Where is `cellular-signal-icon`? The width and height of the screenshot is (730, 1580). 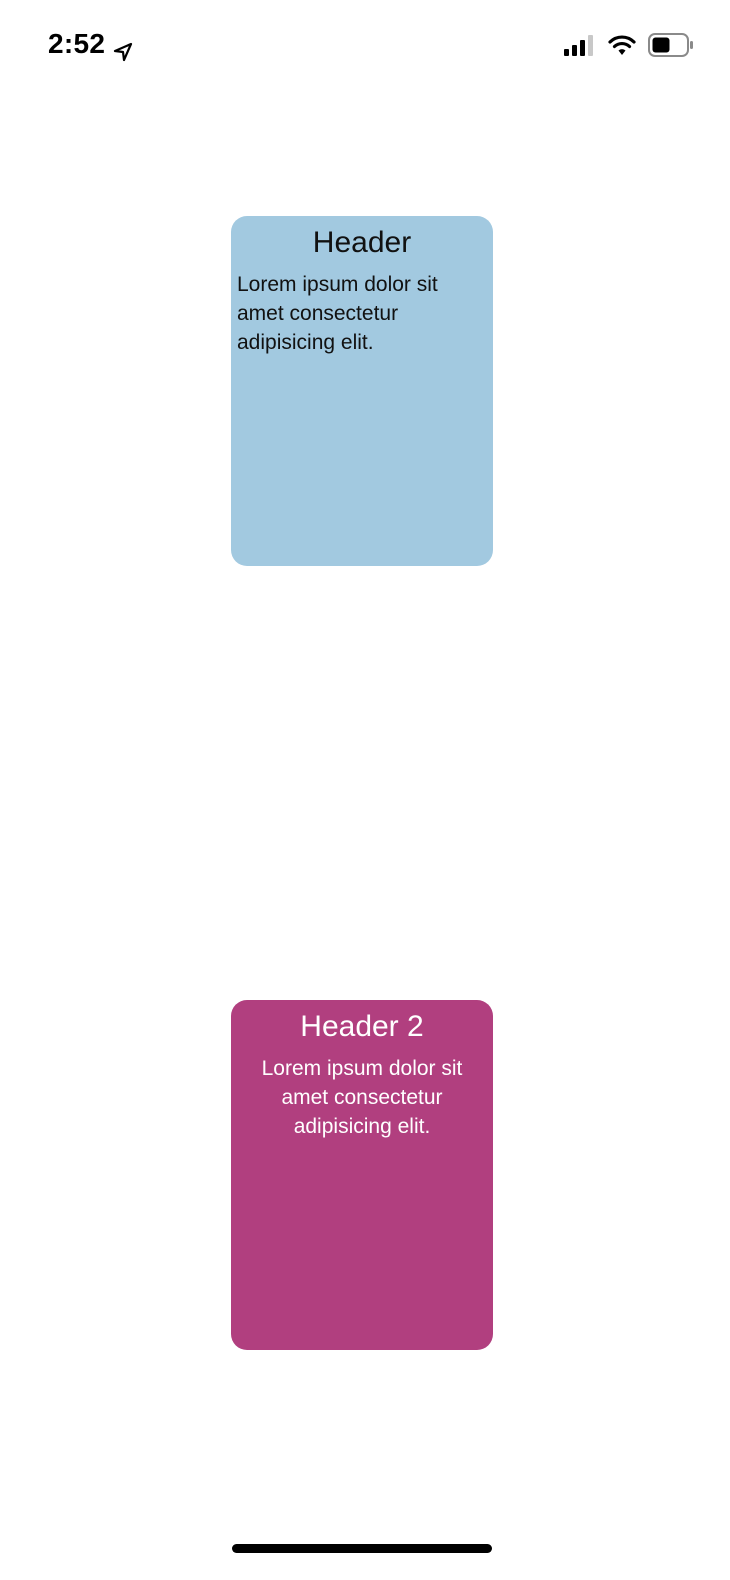
cellular-signal-icon is located at coordinates (580, 45).